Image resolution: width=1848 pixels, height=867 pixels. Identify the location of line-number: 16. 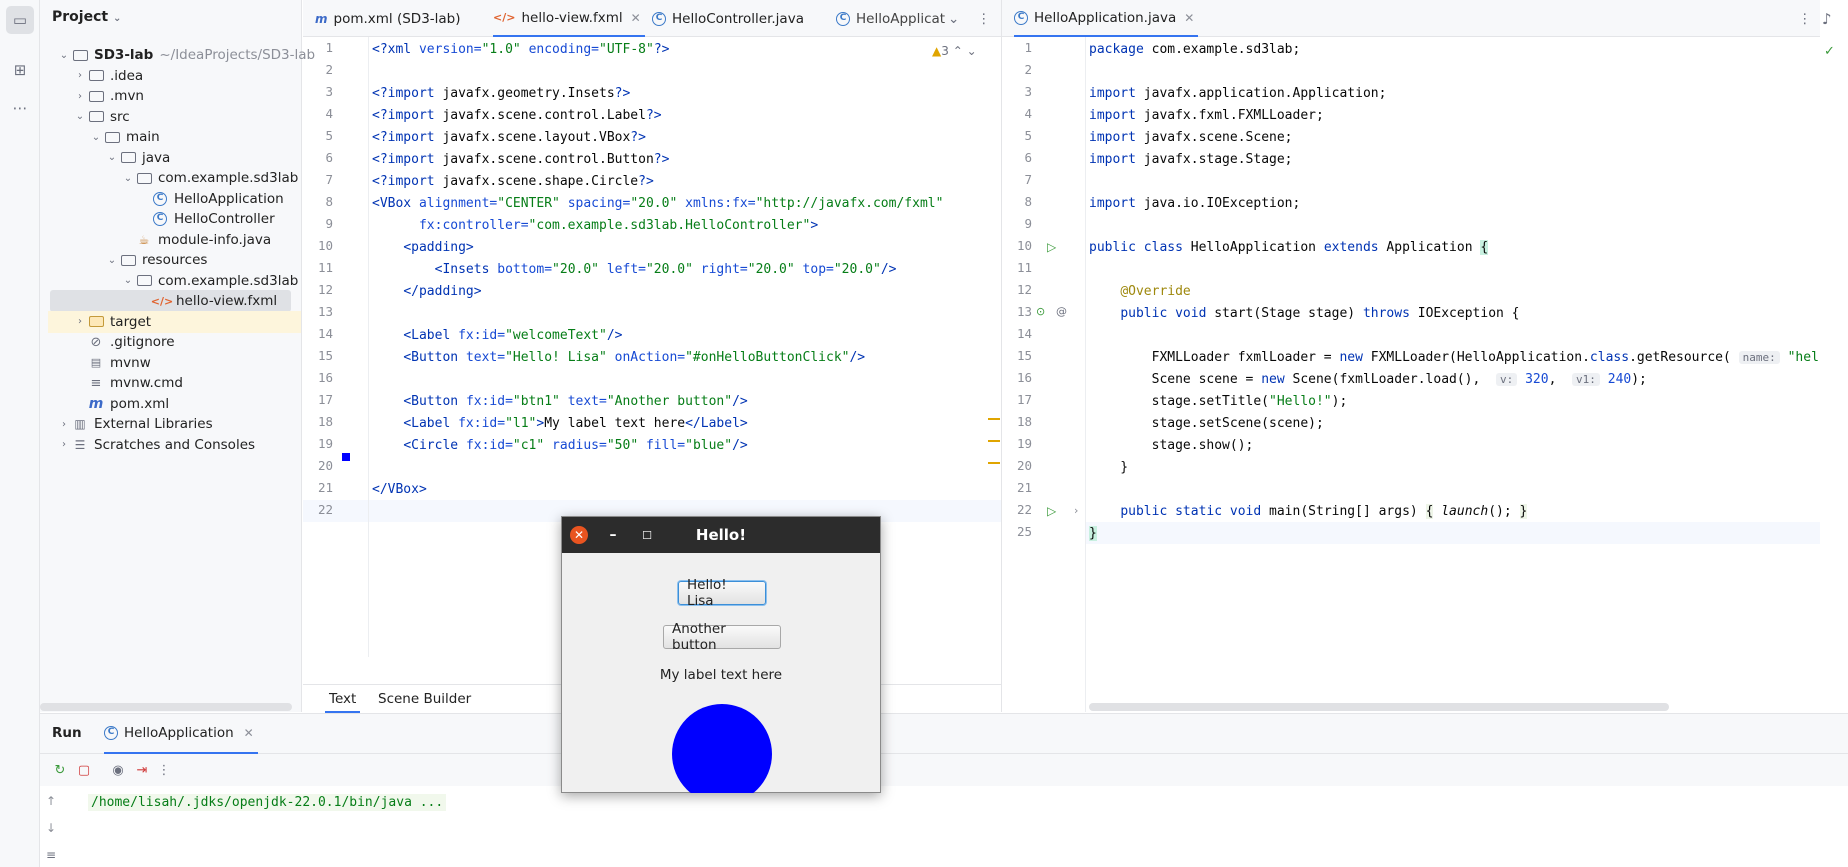
(1024, 377).